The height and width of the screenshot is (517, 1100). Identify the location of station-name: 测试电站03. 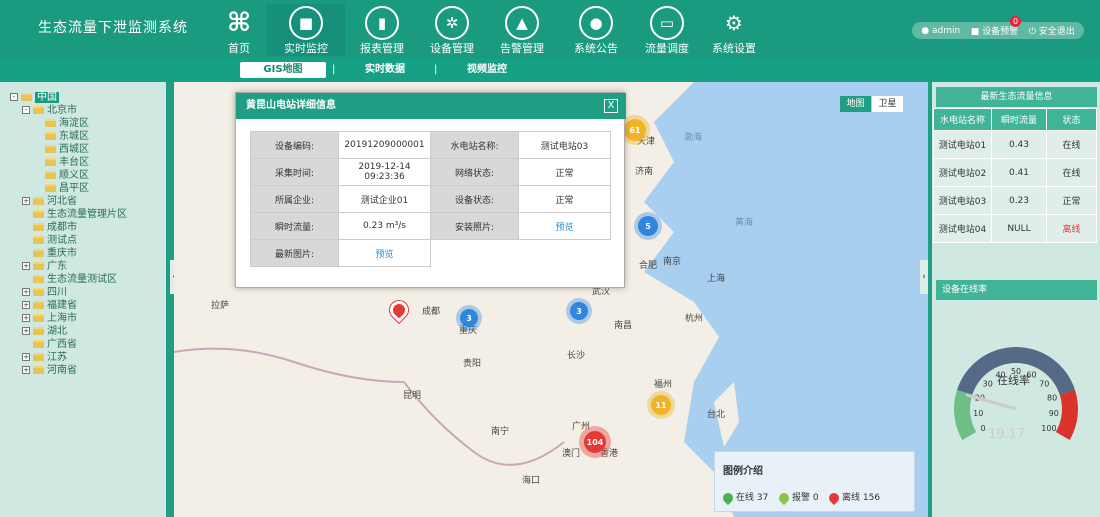
(962, 200).